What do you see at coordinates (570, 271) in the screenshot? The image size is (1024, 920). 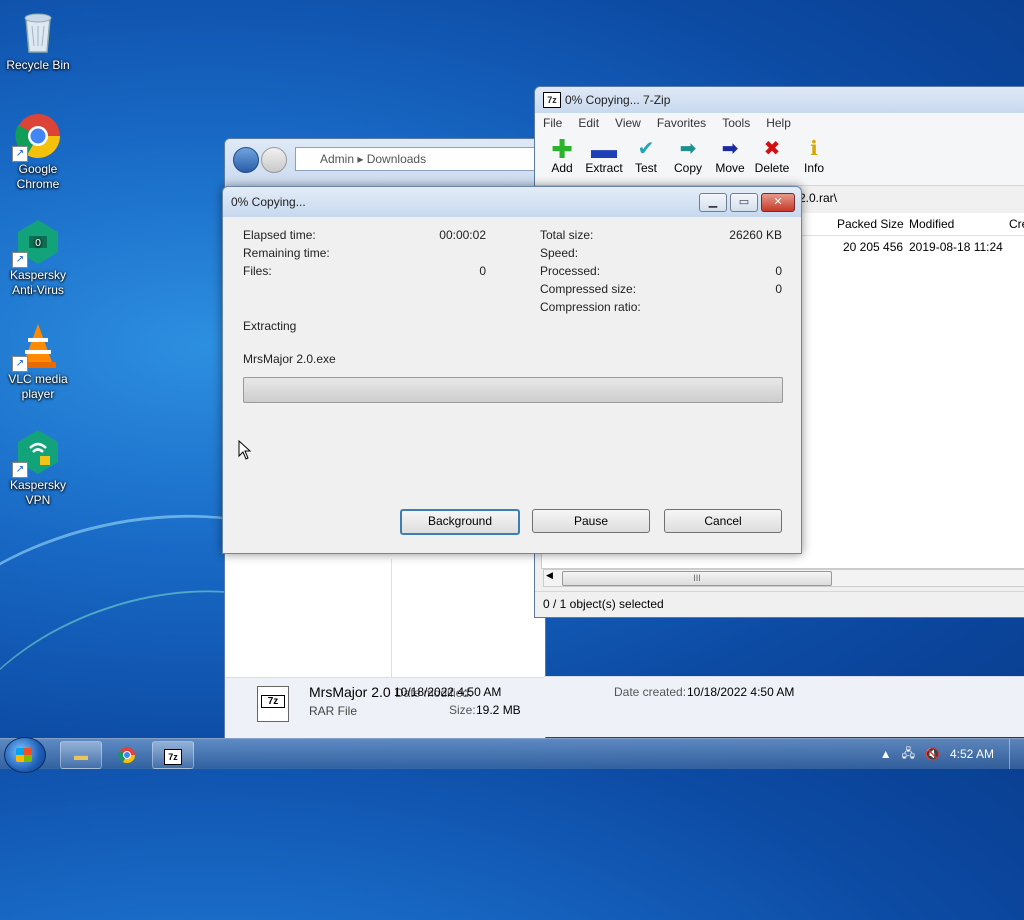 I see `processed-label: Processed:` at bounding box center [570, 271].